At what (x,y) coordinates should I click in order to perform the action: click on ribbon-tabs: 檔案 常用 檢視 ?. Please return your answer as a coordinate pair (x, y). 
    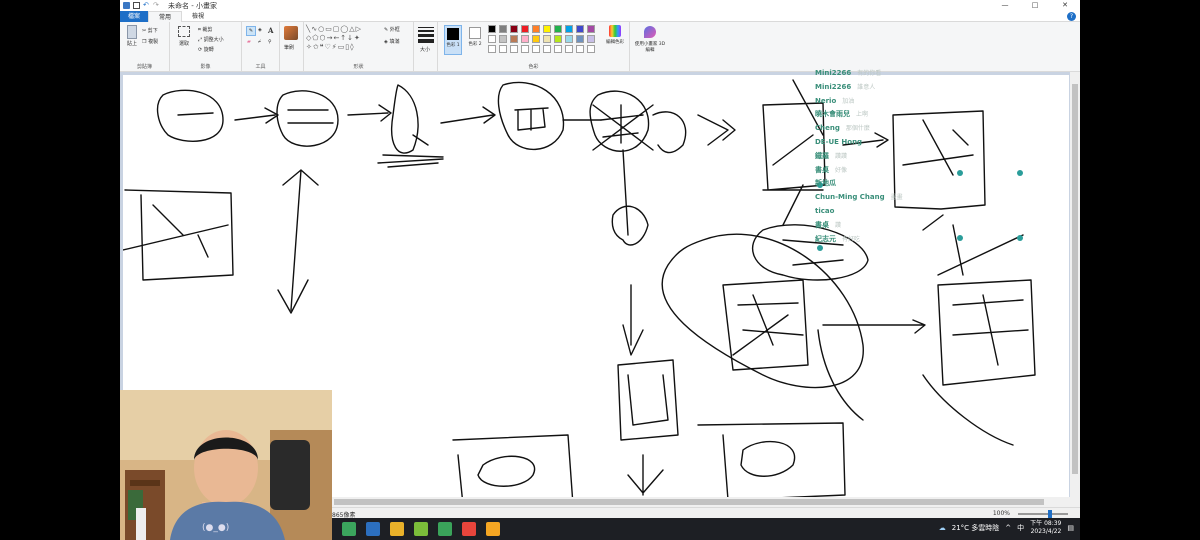
    Looking at the image, I should click on (600, 16).